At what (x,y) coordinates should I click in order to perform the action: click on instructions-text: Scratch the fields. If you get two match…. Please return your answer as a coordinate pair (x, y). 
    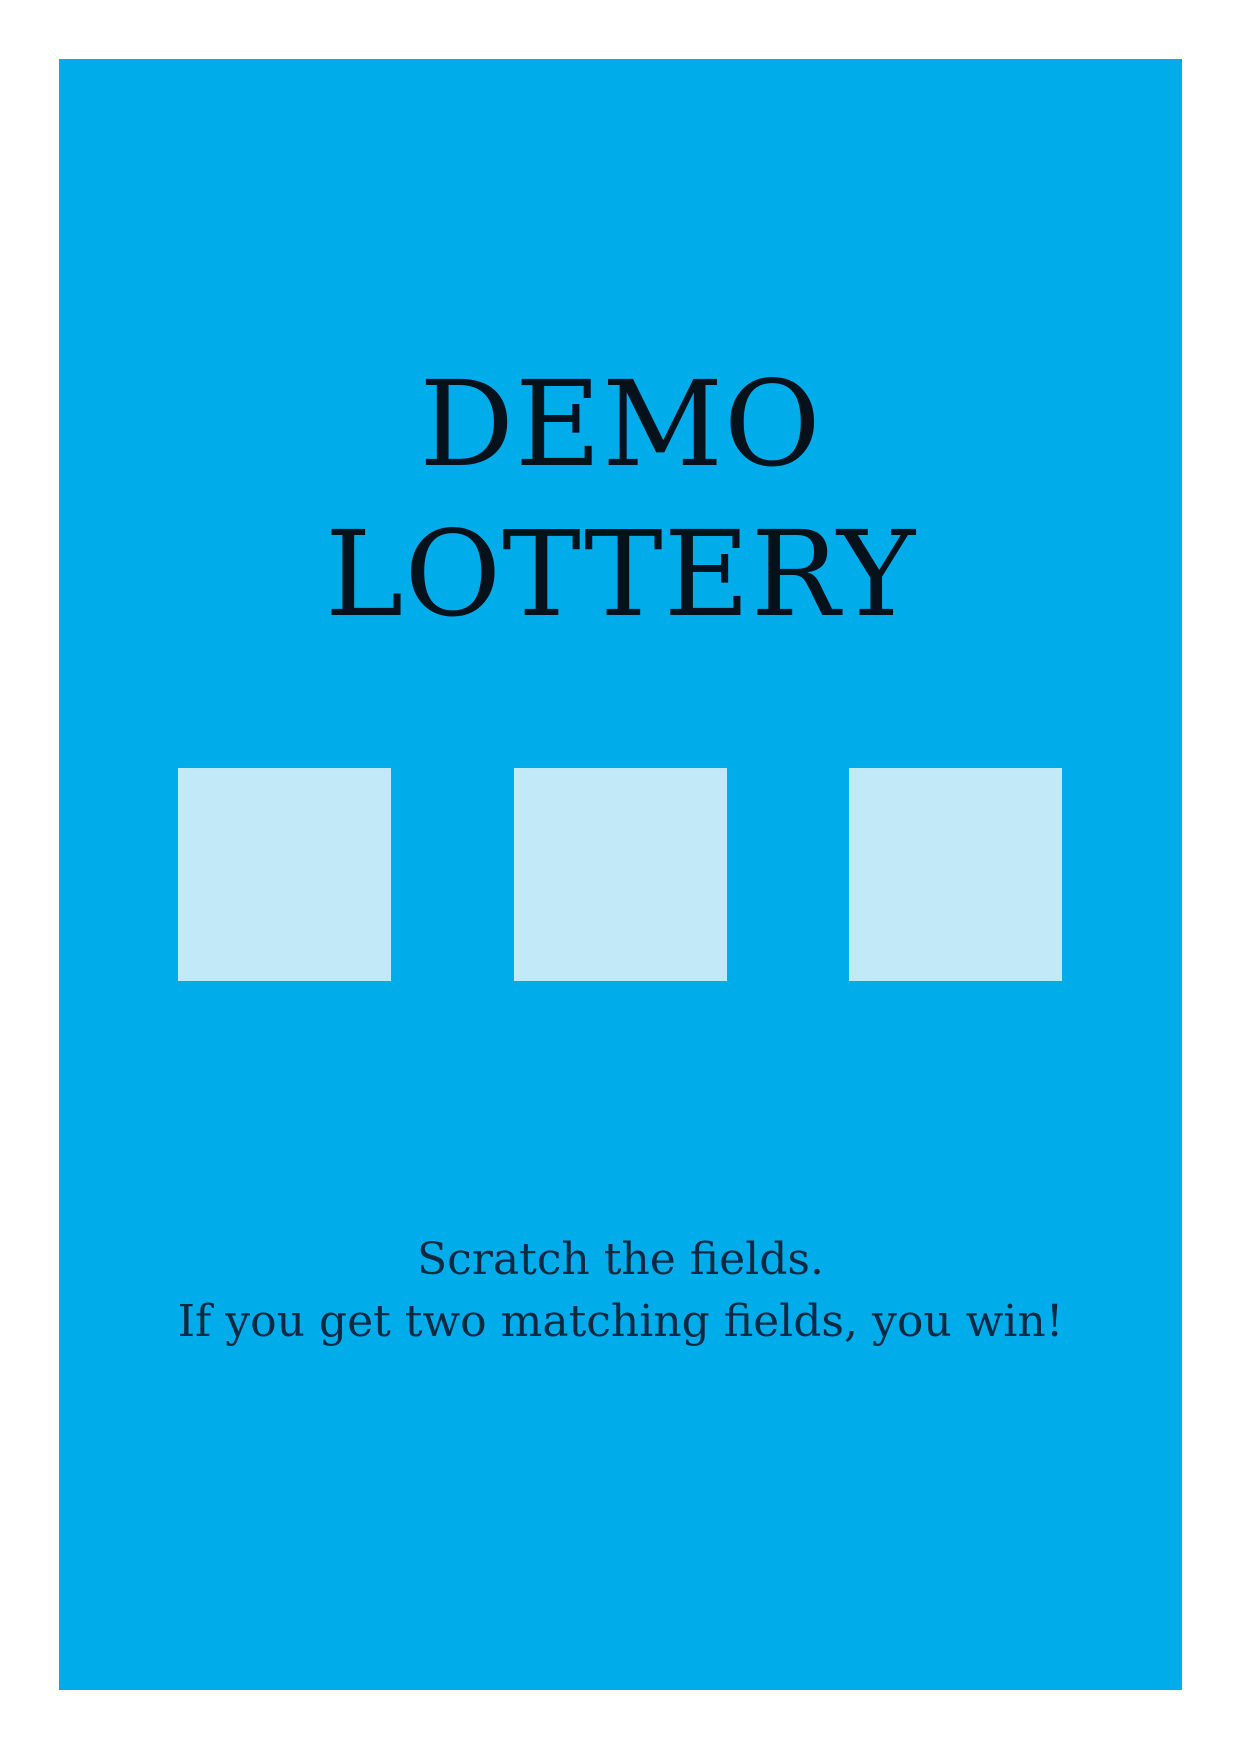
    Looking at the image, I should click on (620, 1291).